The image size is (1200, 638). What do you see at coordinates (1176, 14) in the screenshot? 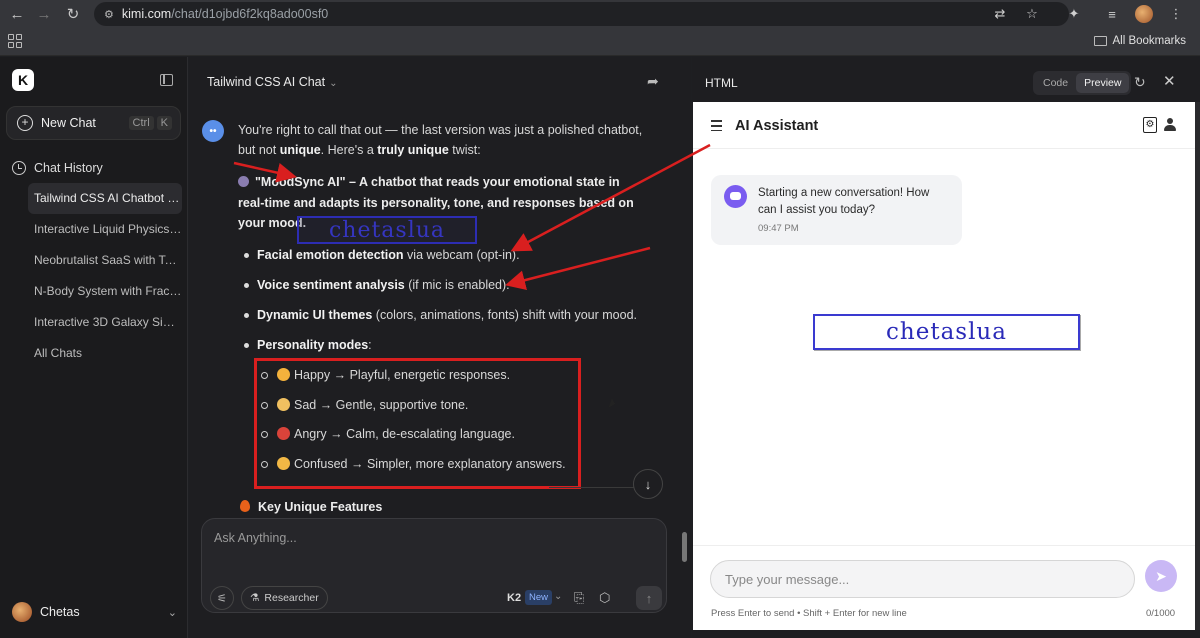
I see `menu-icon: ⋮` at bounding box center [1176, 14].